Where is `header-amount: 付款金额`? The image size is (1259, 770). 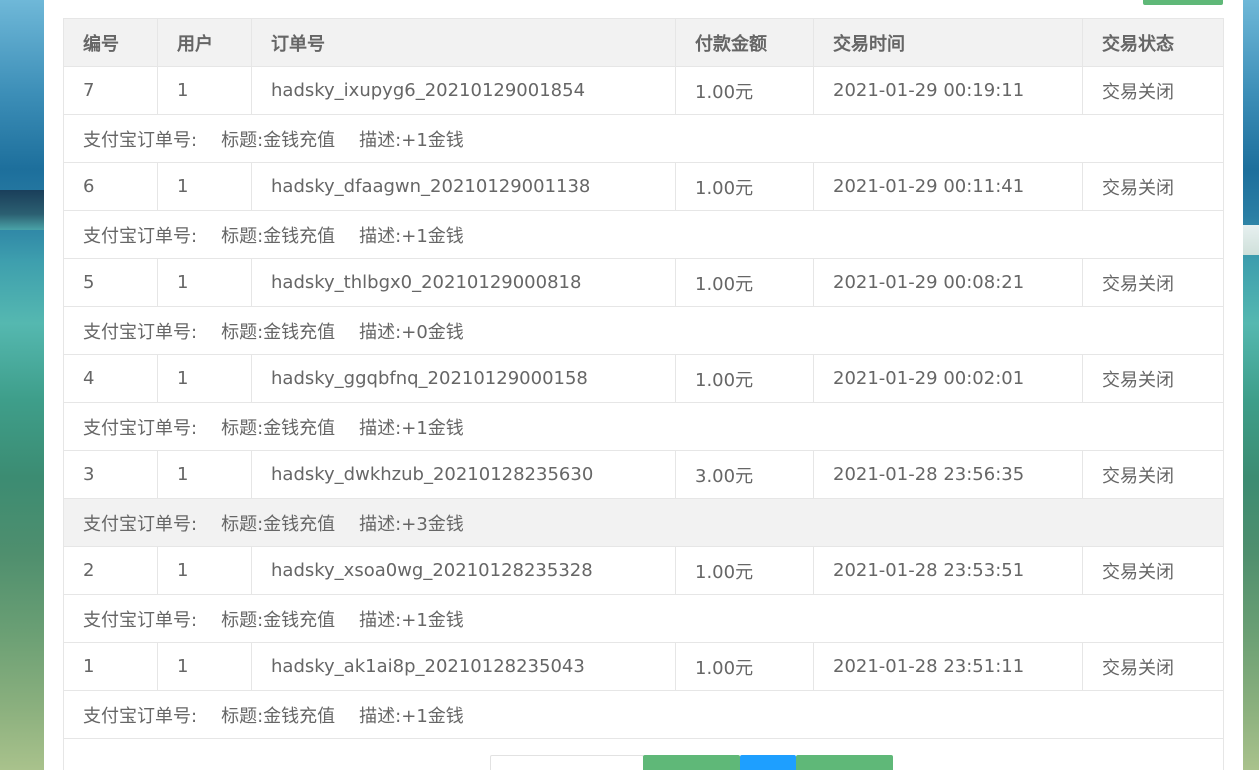 header-amount: 付款金额 is located at coordinates (744, 42).